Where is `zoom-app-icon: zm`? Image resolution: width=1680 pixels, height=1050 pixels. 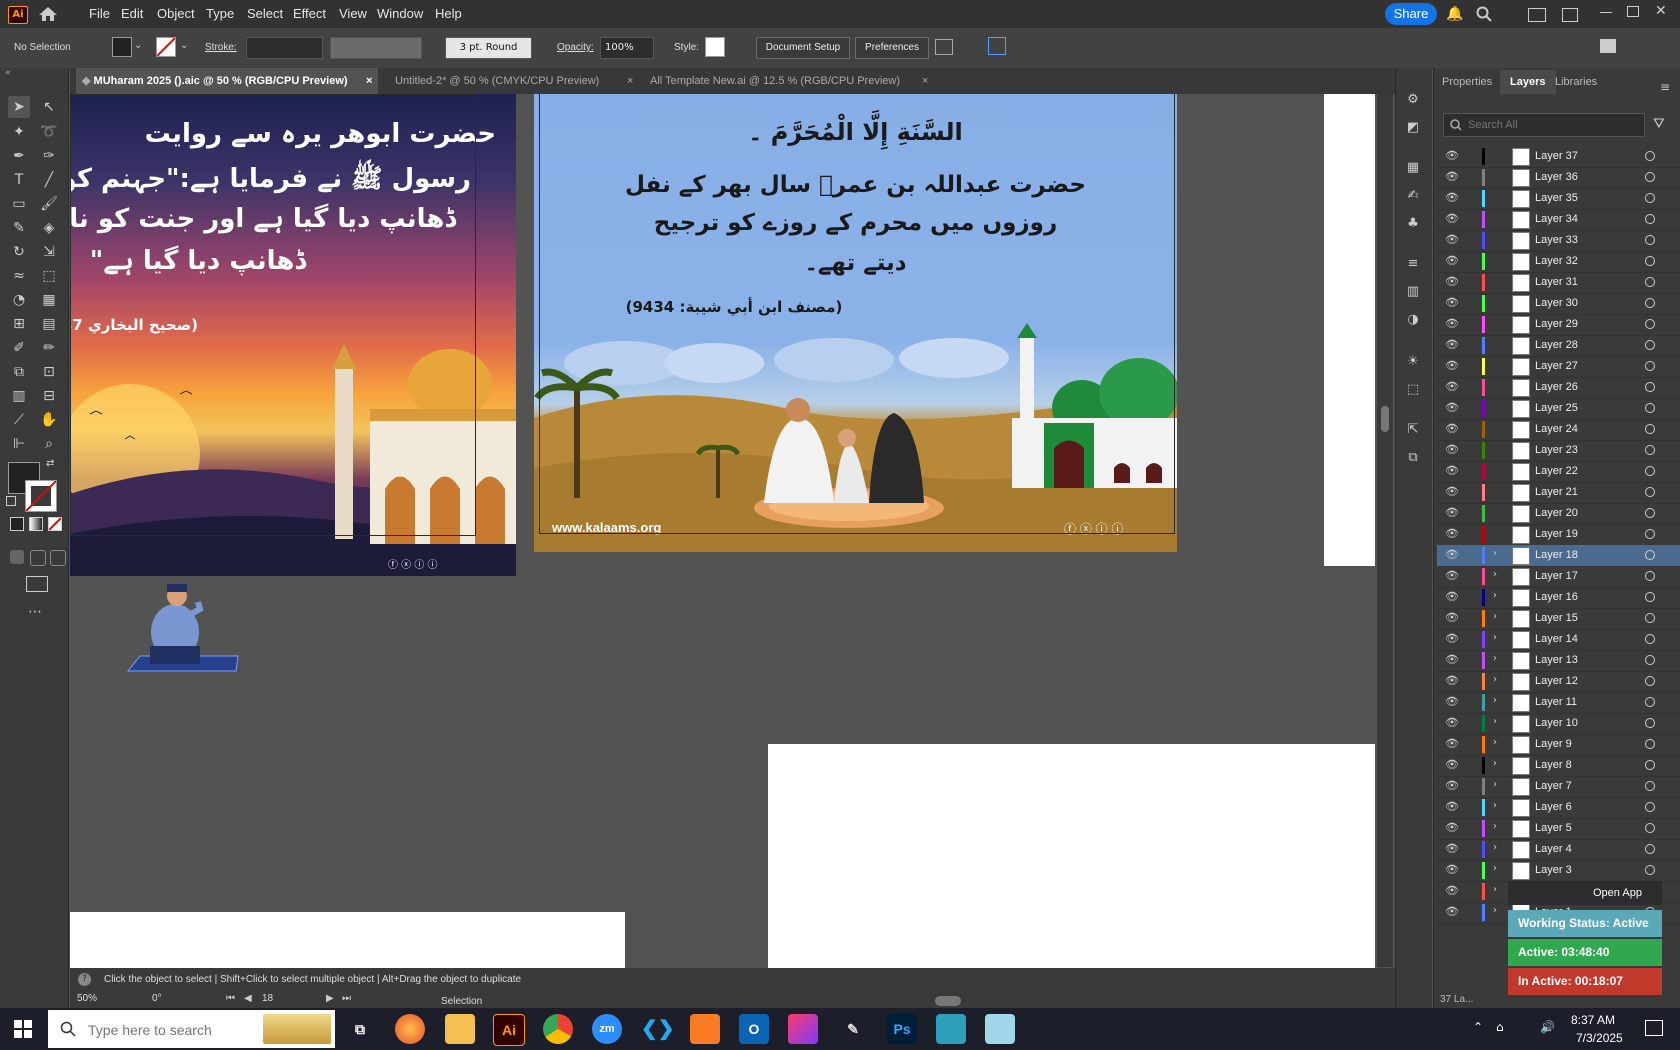
zoom-app-icon: zm is located at coordinates (607, 1029).